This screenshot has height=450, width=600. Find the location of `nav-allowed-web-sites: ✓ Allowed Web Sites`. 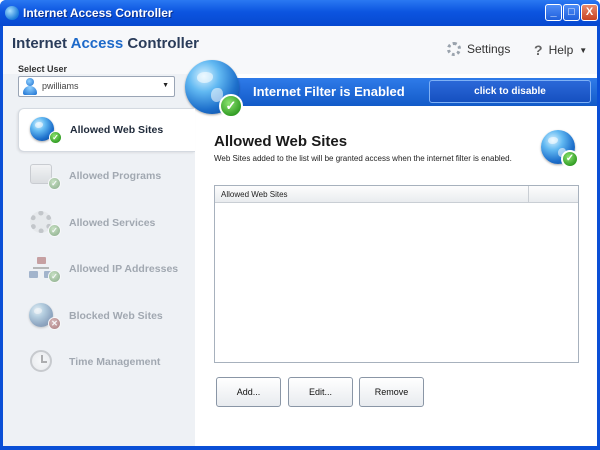

nav-allowed-web-sites: ✓ Allowed Web Sites is located at coordinates (106, 130).